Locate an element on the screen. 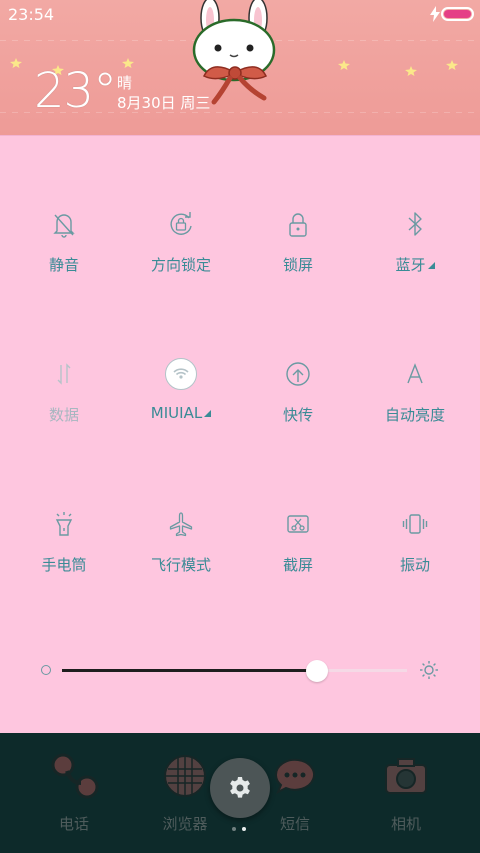 The image size is (480, 853). app-camera: 相机 is located at coordinates (406, 792).